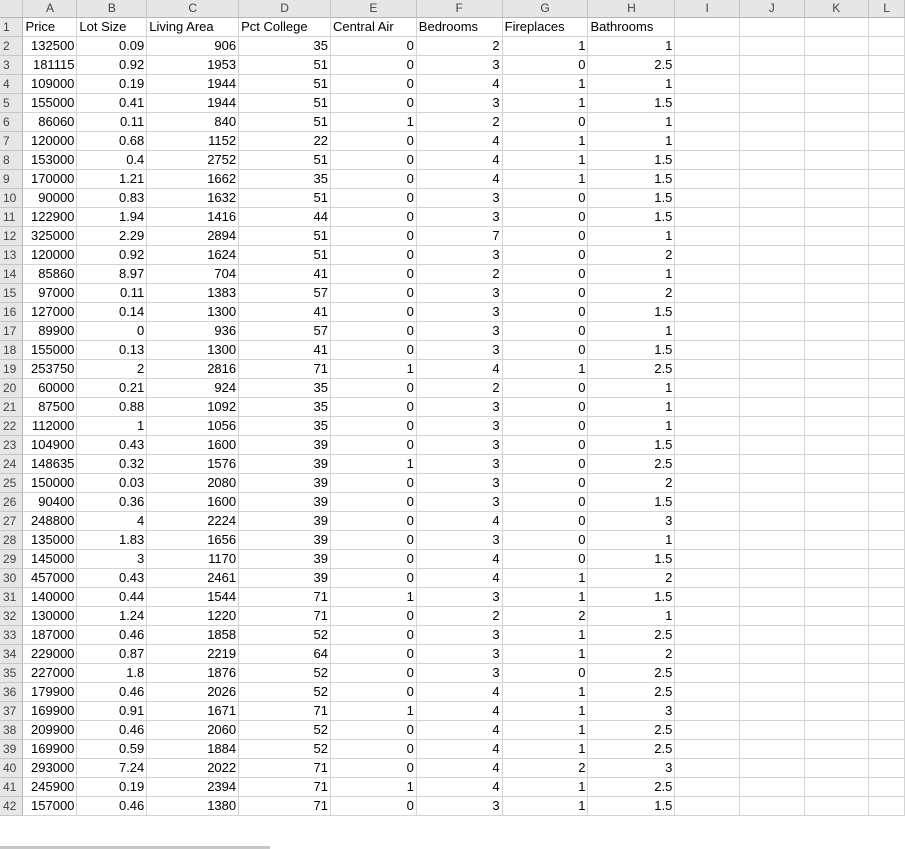  Describe the element at coordinates (12, 179) in the screenshot. I see `row-header: 9` at that location.